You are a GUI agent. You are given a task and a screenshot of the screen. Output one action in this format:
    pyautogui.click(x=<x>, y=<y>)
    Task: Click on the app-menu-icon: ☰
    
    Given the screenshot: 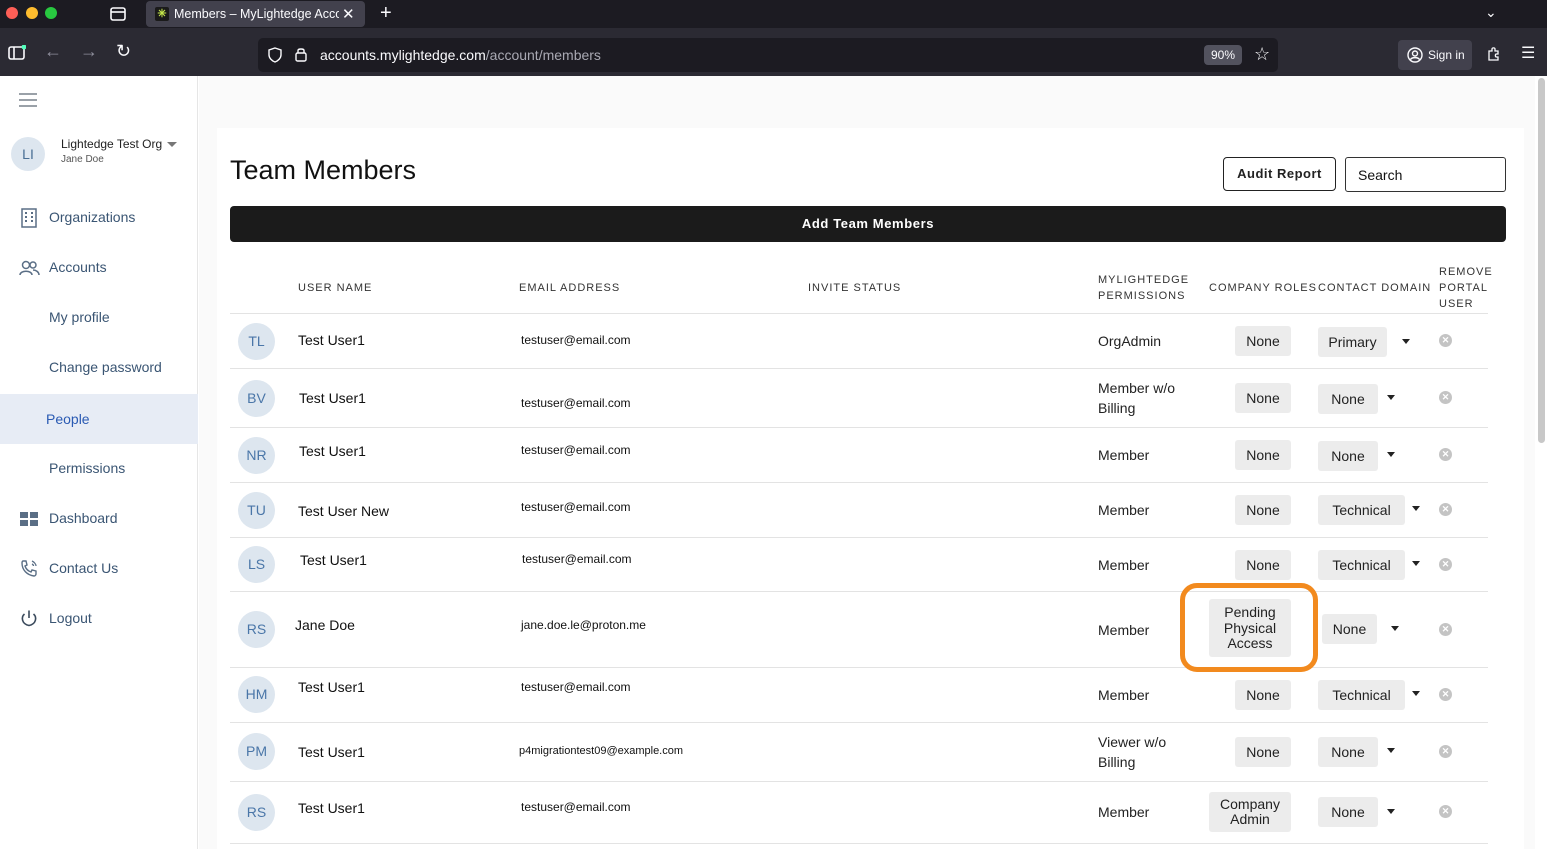 What is the action you would take?
    pyautogui.click(x=1528, y=53)
    